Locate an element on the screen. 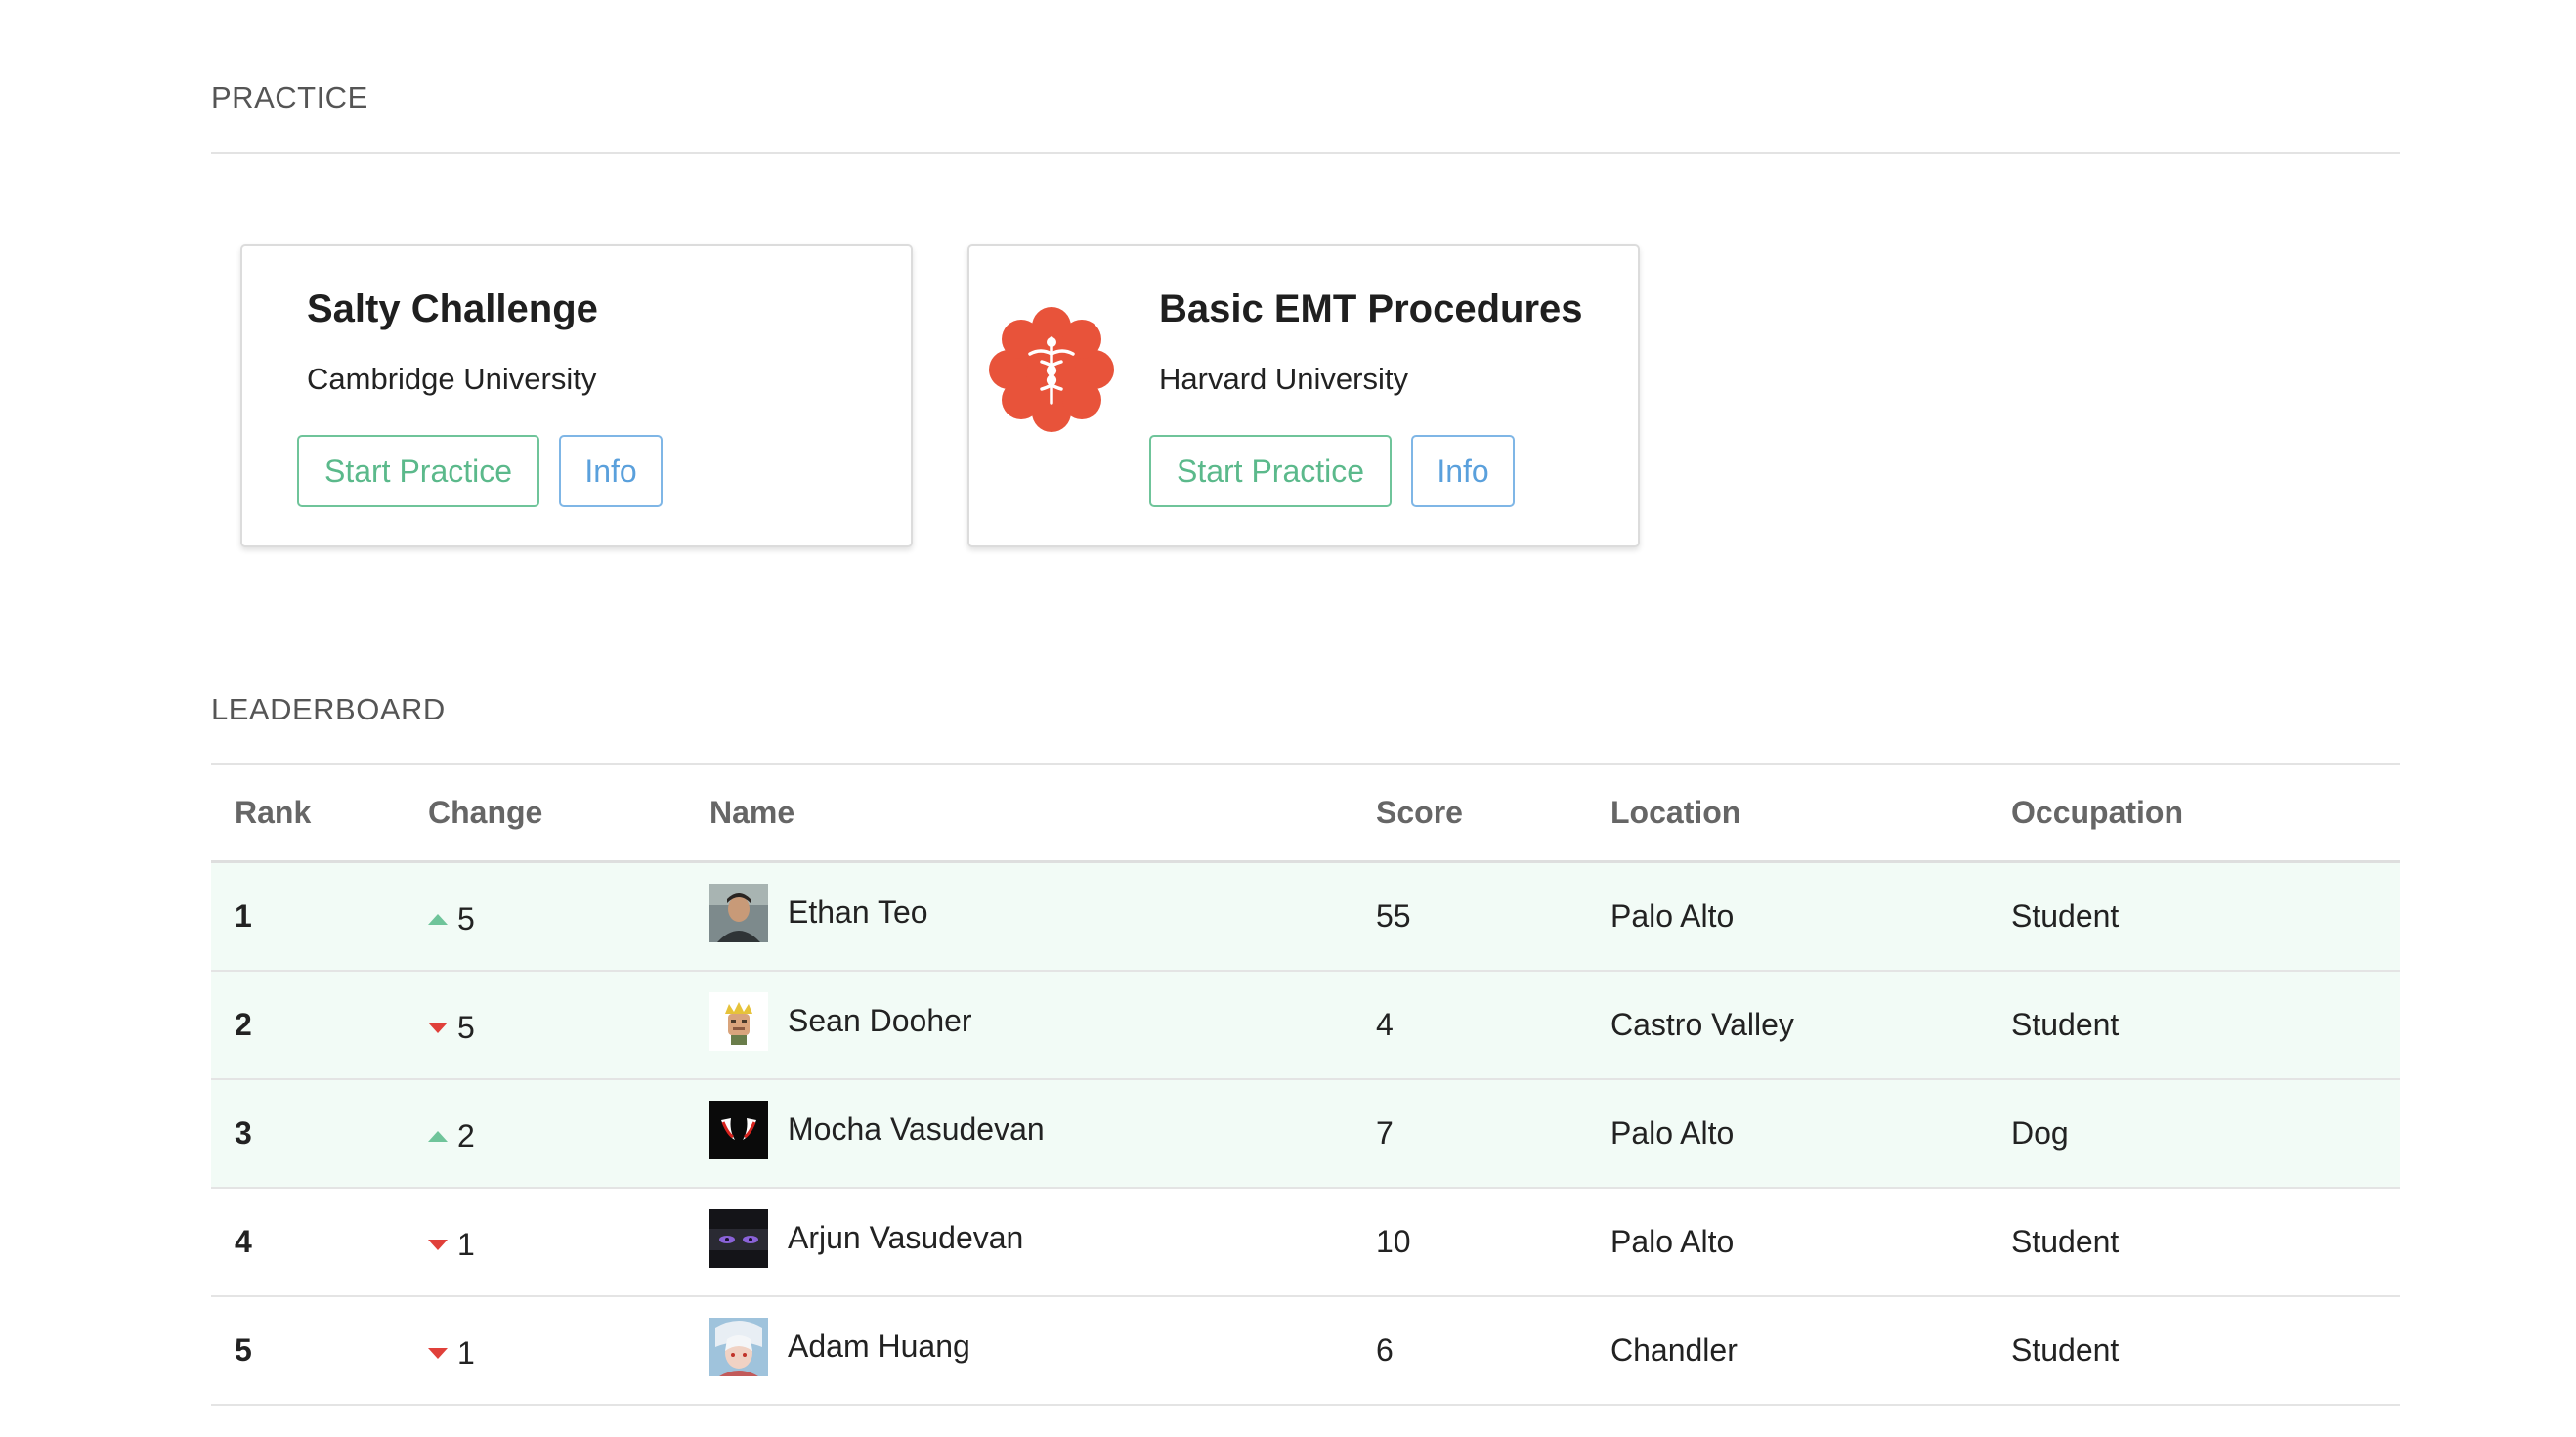 This screenshot has width=2576, height=1437. location-cell: Castro Valley is located at coordinates (1811, 1025).